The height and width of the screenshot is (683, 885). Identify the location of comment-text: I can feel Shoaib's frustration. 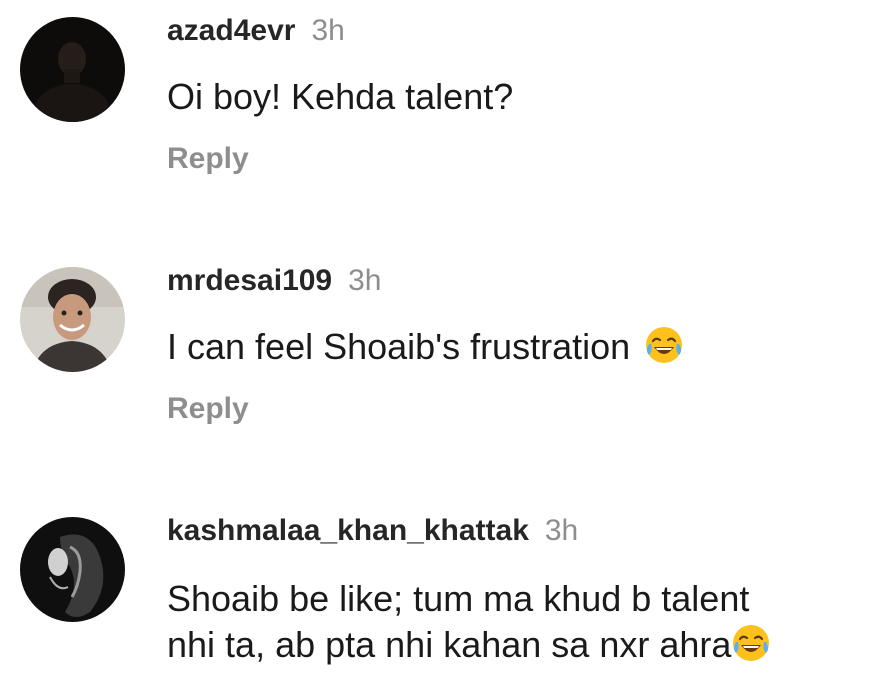
(517, 347).